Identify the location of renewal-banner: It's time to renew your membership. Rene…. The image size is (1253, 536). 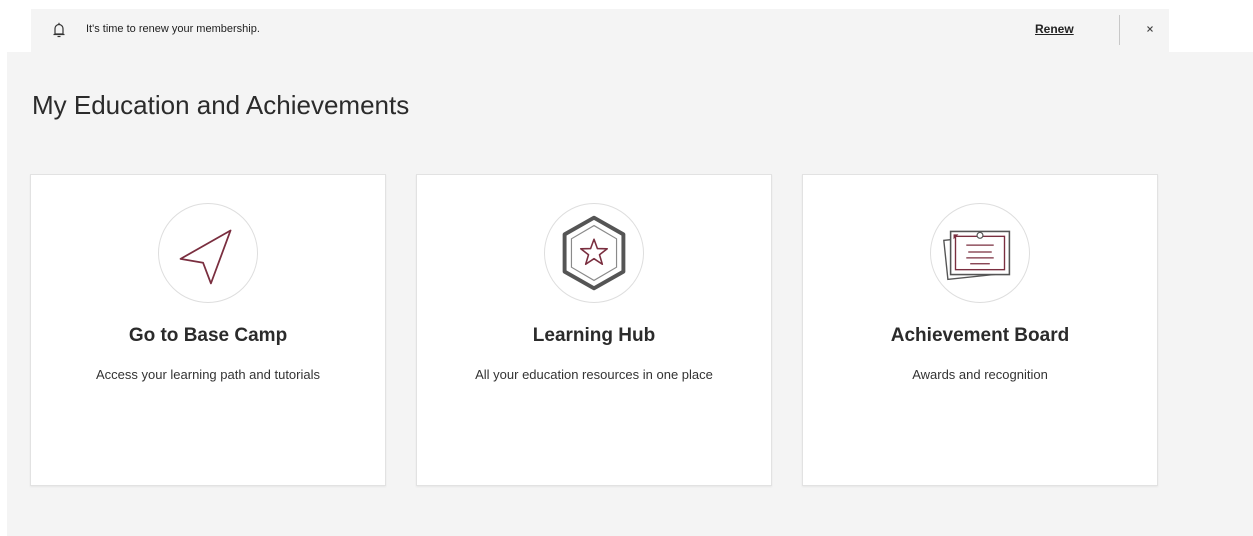
(600, 30).